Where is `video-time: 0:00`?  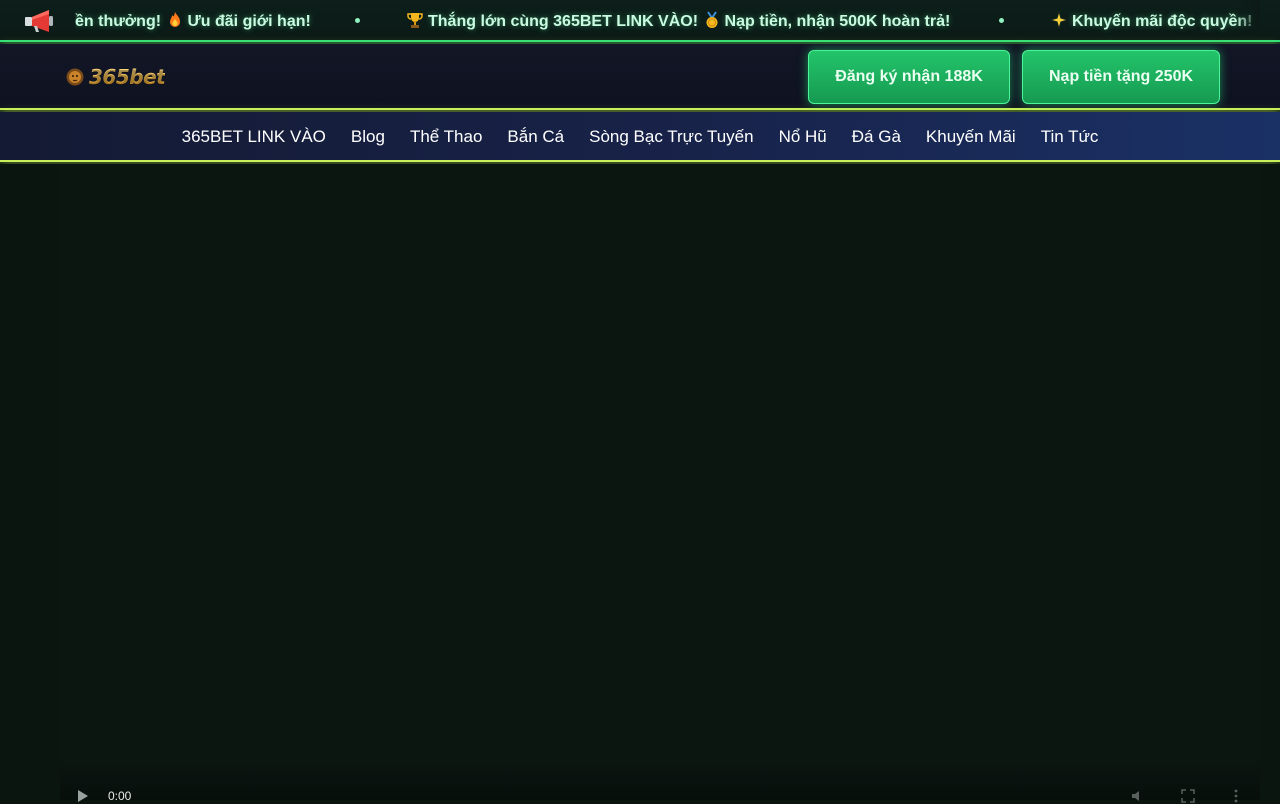 video-time: 0:00 is located at coordinates (120, 796).